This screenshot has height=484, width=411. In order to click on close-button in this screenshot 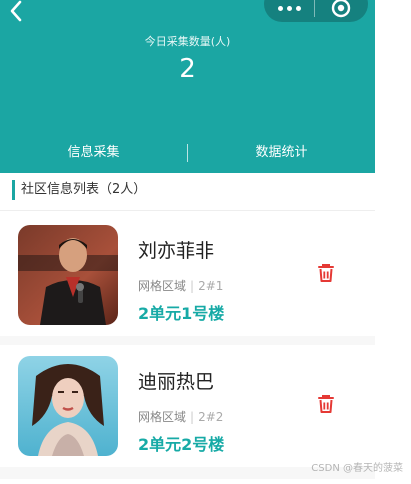, I will do `click(341, 11)`.